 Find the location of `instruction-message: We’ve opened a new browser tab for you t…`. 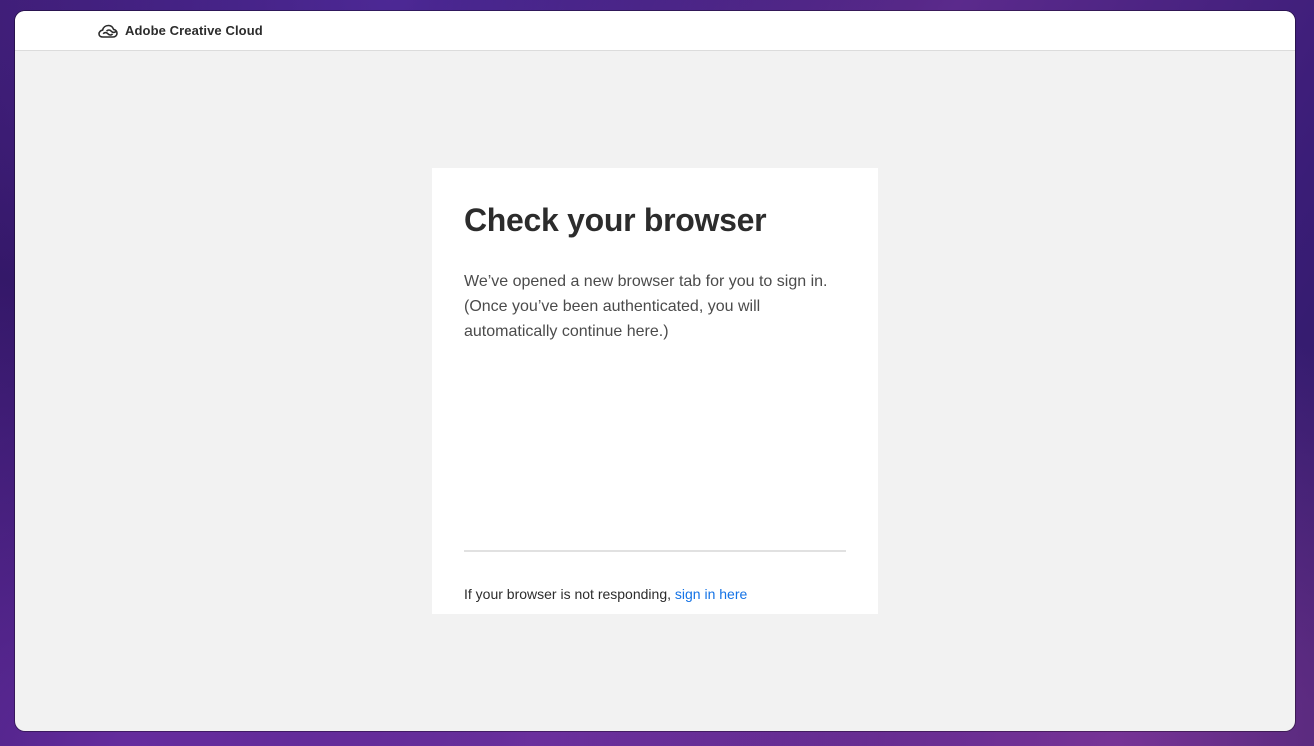

instruction-message: We’ve opened a new browser tab for you t… is located at coordinates (646, 306).